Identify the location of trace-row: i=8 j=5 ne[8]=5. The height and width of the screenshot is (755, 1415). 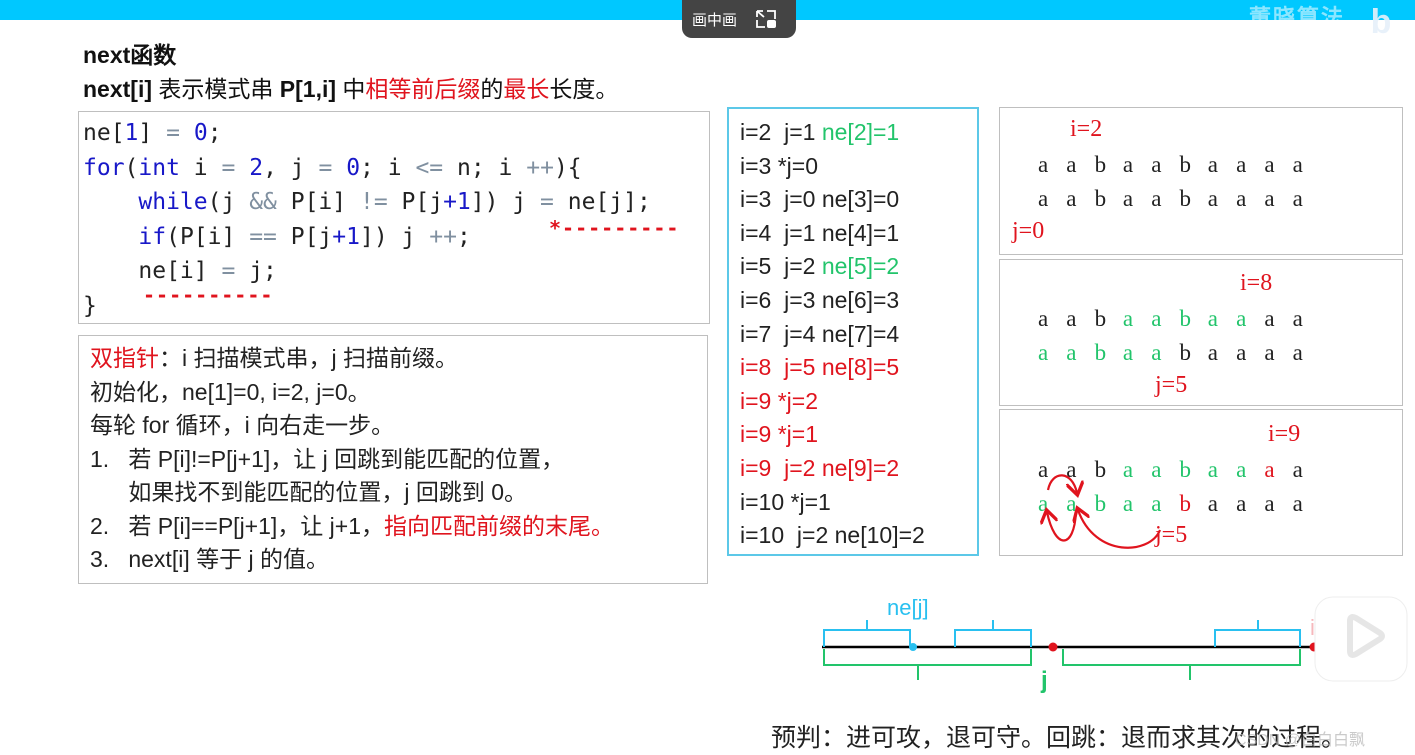
(858, 368).